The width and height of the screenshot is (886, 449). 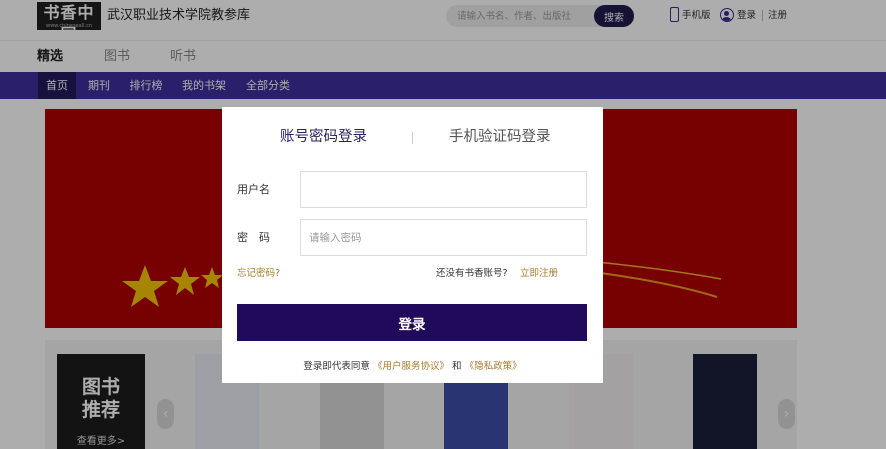 What do you see at coordinates (412, 138) in the screenshot?
I see `tab-divider` at bounding box center [412, 138].